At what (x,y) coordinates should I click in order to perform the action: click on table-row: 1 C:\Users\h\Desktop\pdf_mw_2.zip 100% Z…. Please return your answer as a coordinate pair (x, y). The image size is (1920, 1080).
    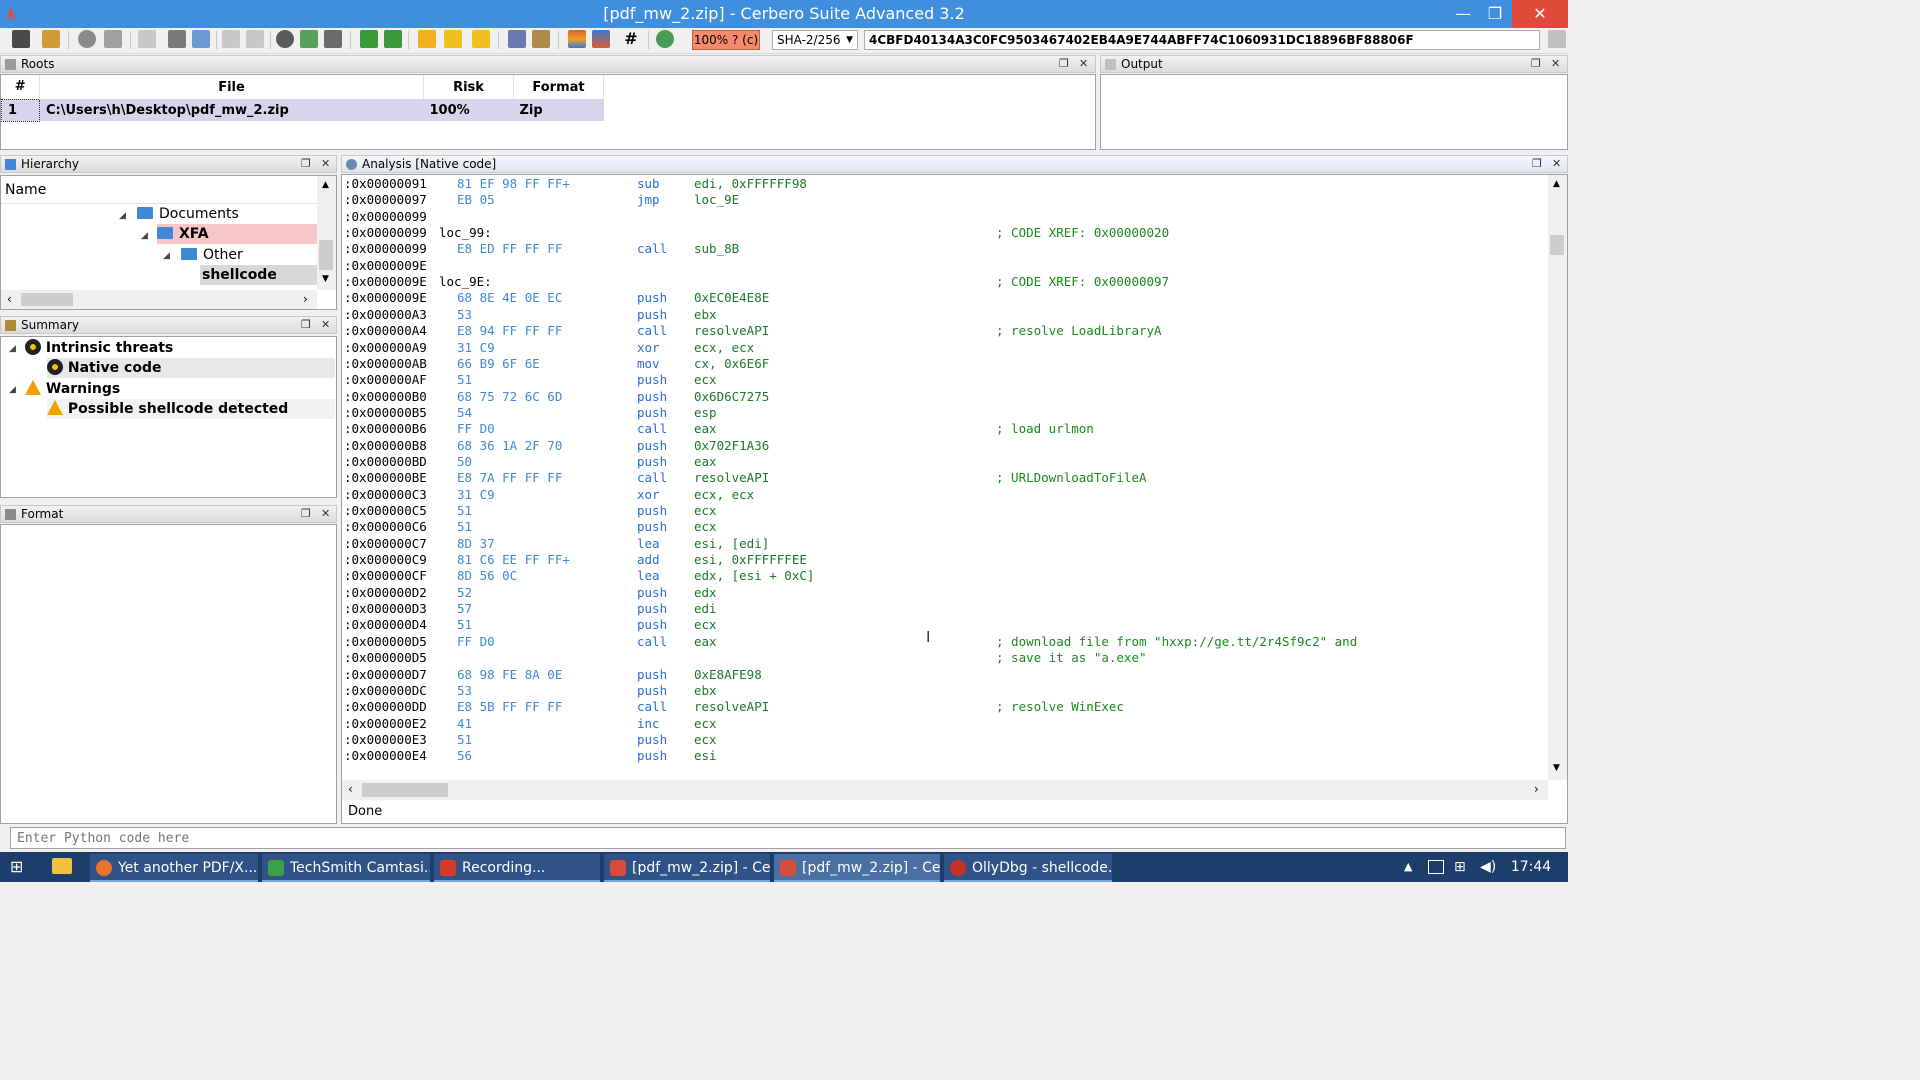
    Looking at the image, I should click on (302, 110).